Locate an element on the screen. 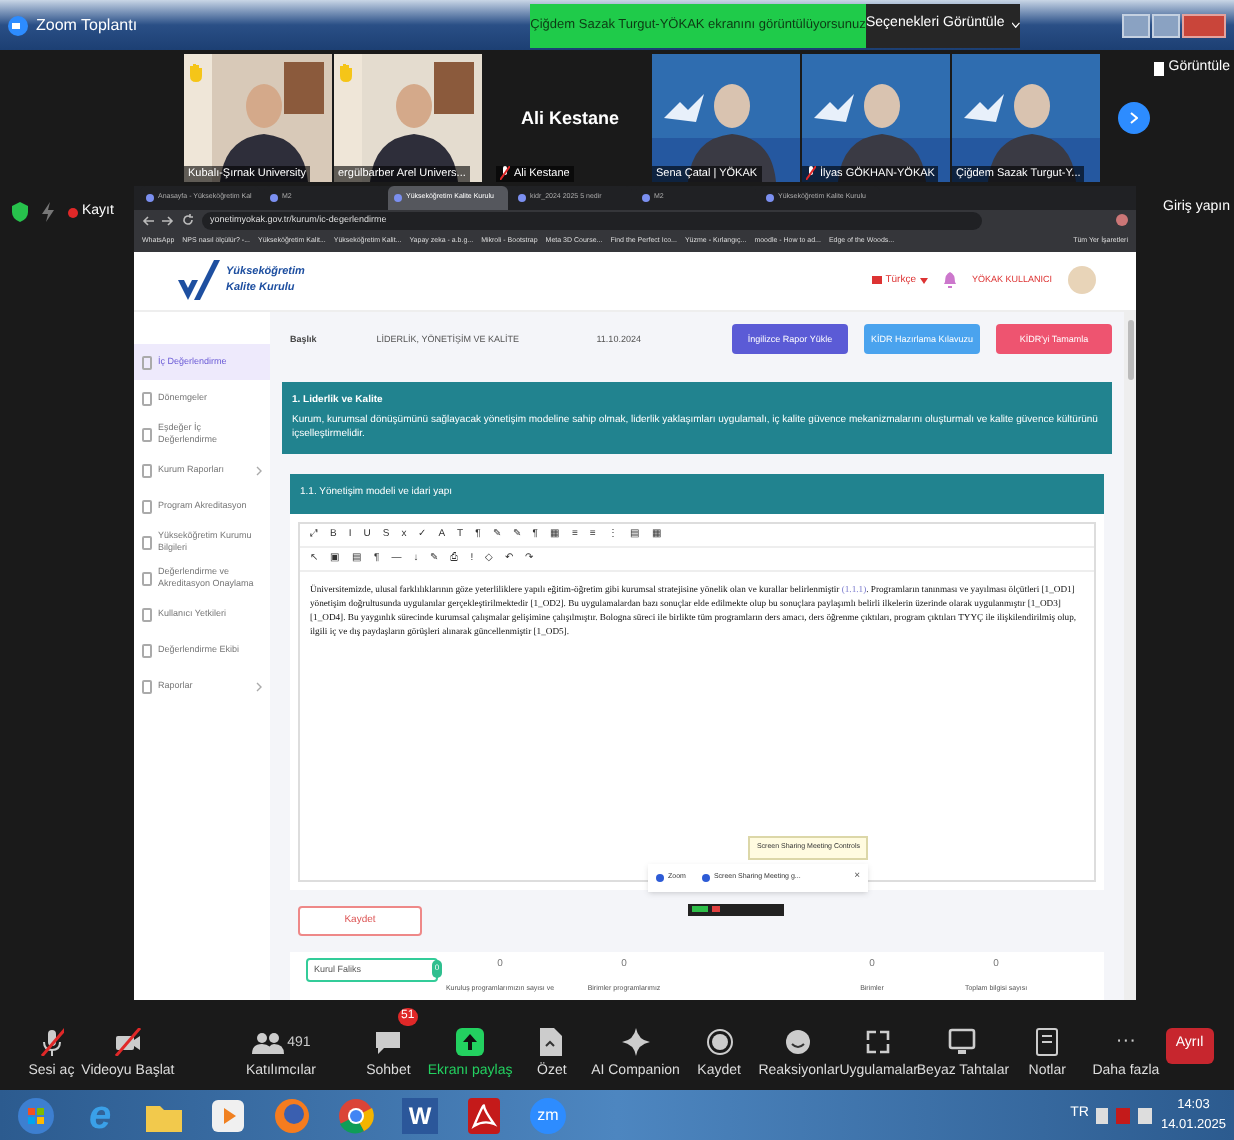 The width and height of the screenshot is (1234, 1140). bell-icon is located at coordinates (949, 280).